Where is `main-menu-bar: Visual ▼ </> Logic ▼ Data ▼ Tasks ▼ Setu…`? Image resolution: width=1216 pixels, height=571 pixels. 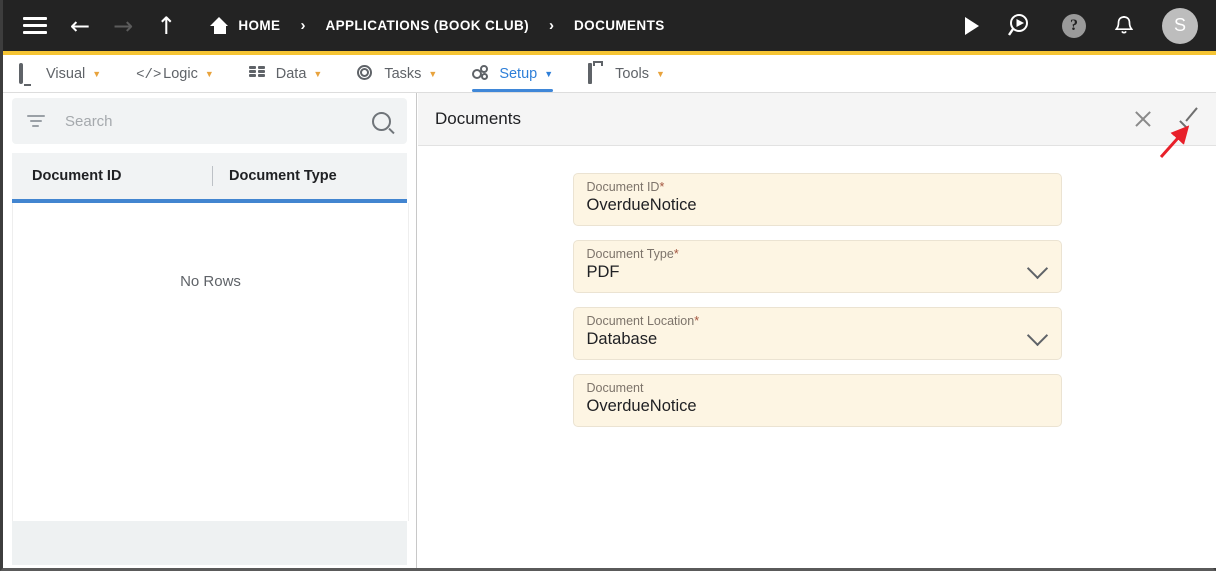
main-menu-bar: Visual ▼ </> Logic ▼ Data ▼ Tasks ▼ Setu… is located at coordinates (609, 74).